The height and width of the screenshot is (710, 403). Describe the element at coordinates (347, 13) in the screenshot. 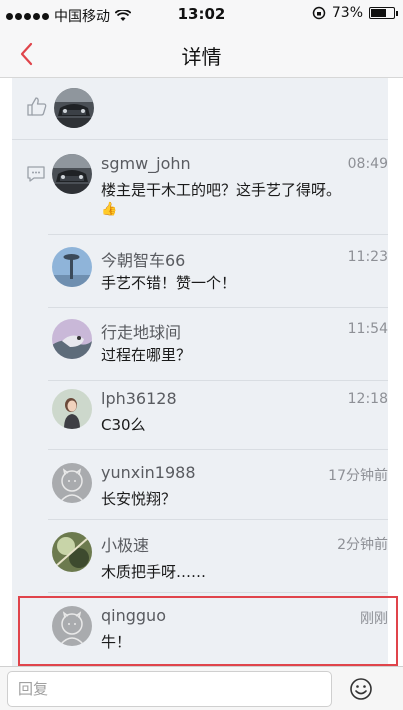

I see `battery-percent: 73%` at that location.